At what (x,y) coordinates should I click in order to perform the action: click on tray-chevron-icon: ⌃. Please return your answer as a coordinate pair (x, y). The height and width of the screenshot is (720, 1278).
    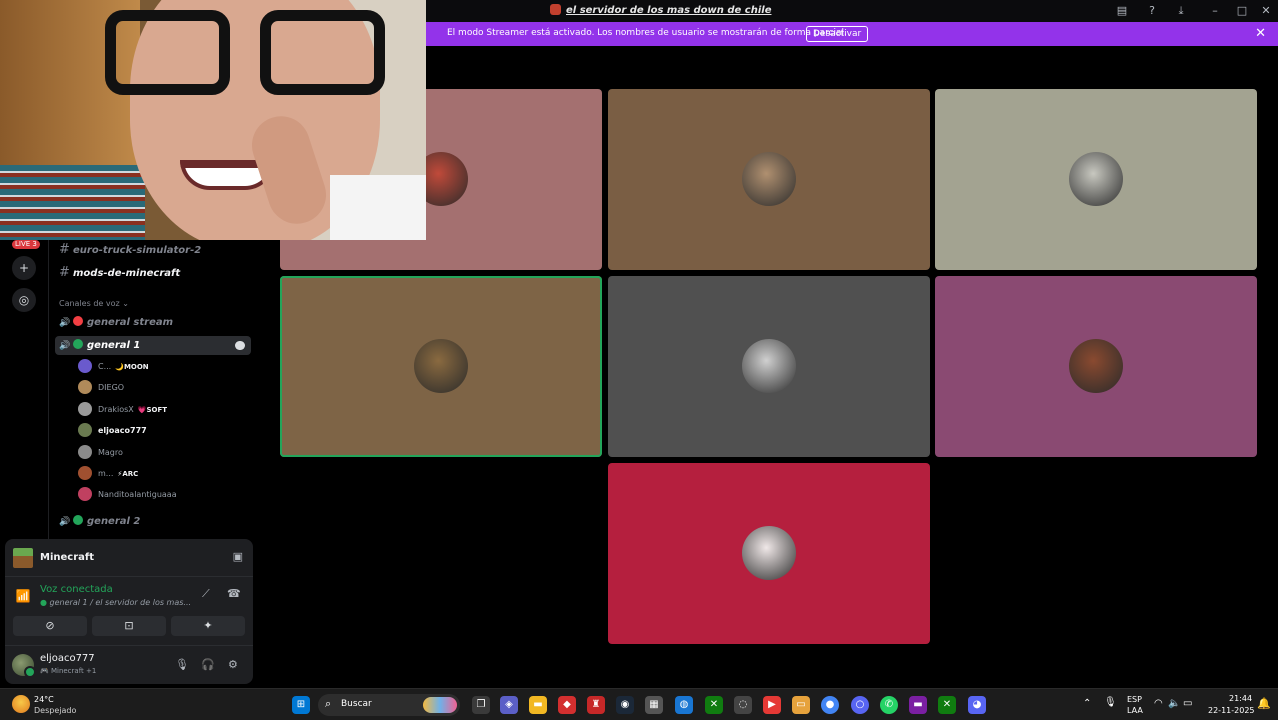
    Looking at the image, I should click on (1087, 703).